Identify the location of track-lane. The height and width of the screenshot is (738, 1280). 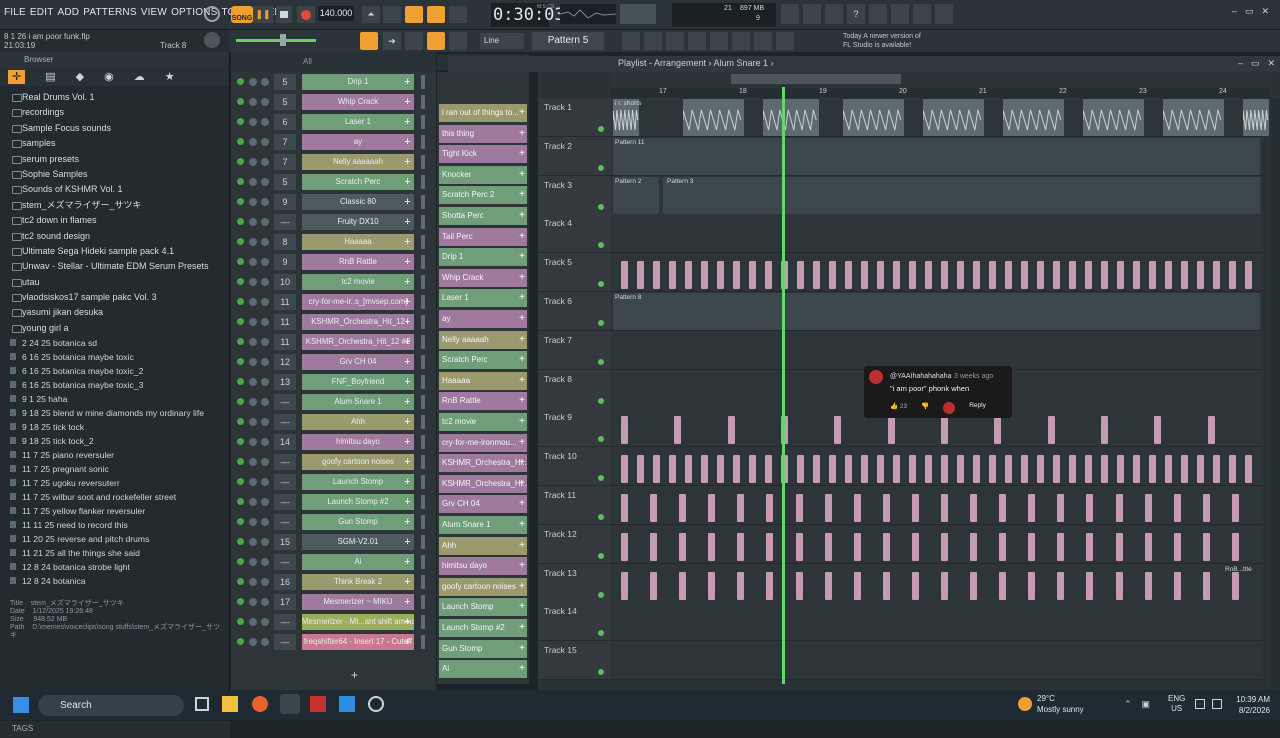
(936, 273).